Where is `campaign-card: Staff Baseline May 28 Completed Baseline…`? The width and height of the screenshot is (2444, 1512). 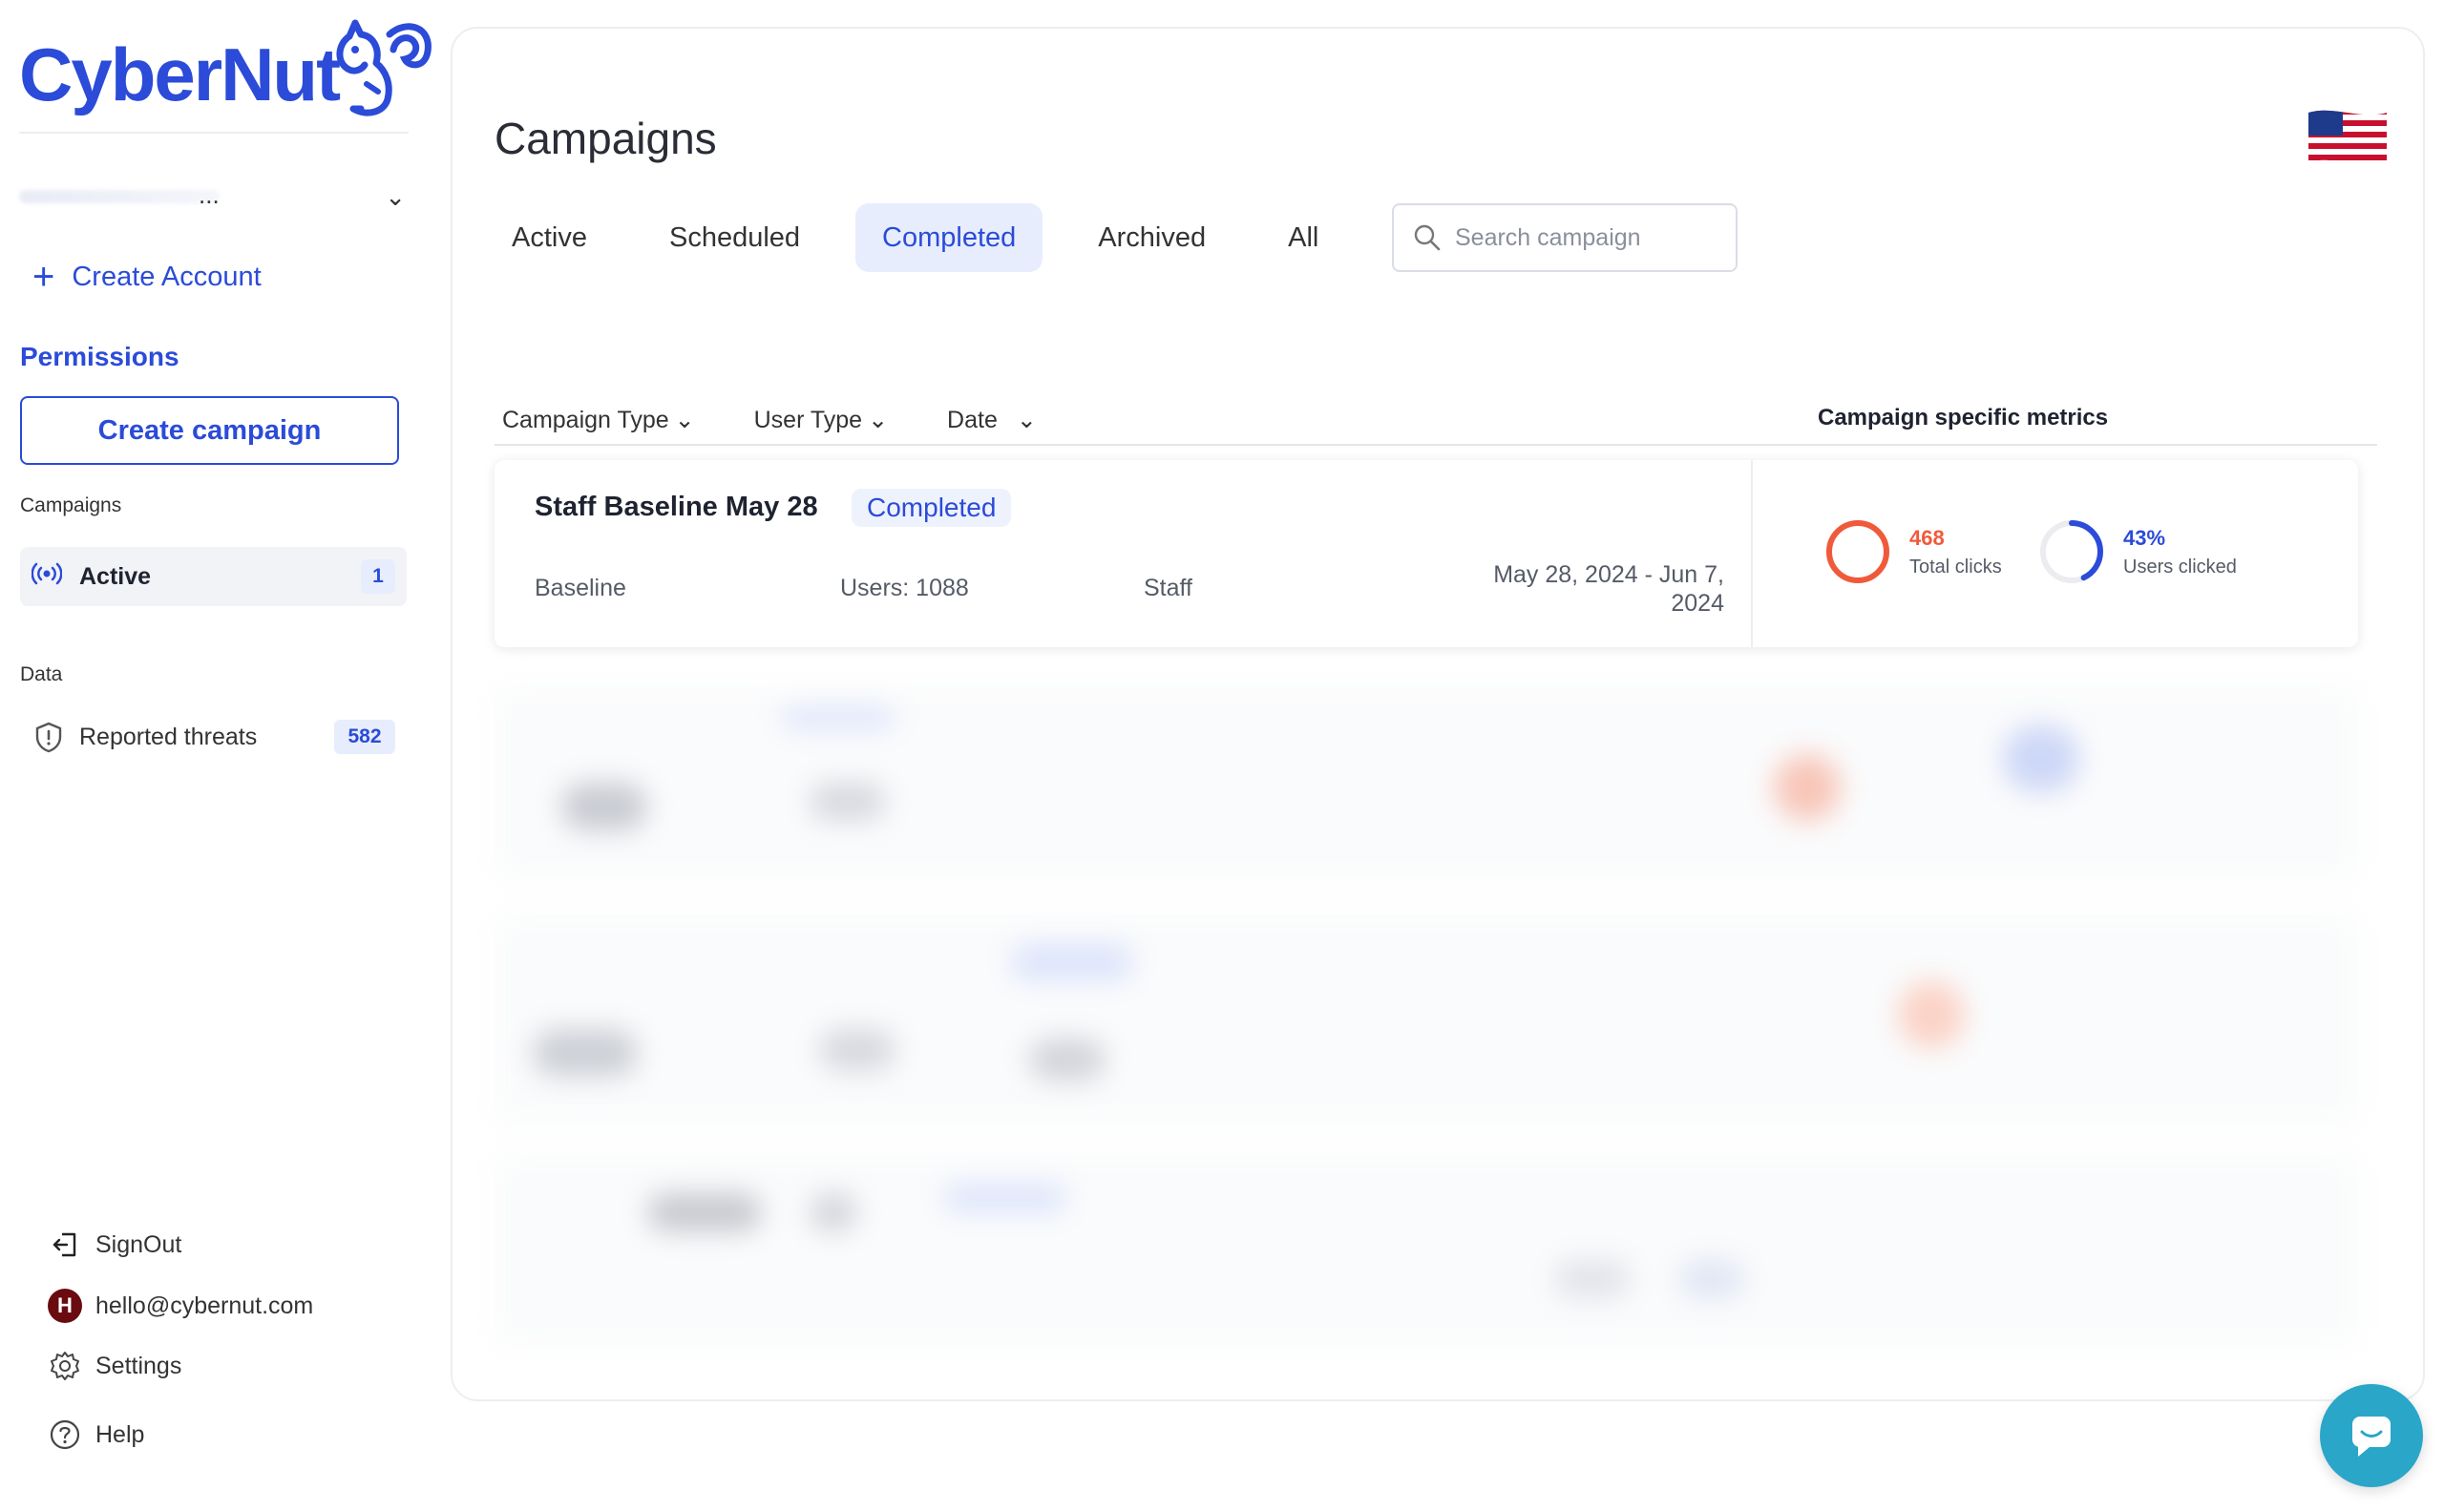
campaign-card: Staff Baseline May 28 Completed Baseline… is located at coordinates (1426, 553).